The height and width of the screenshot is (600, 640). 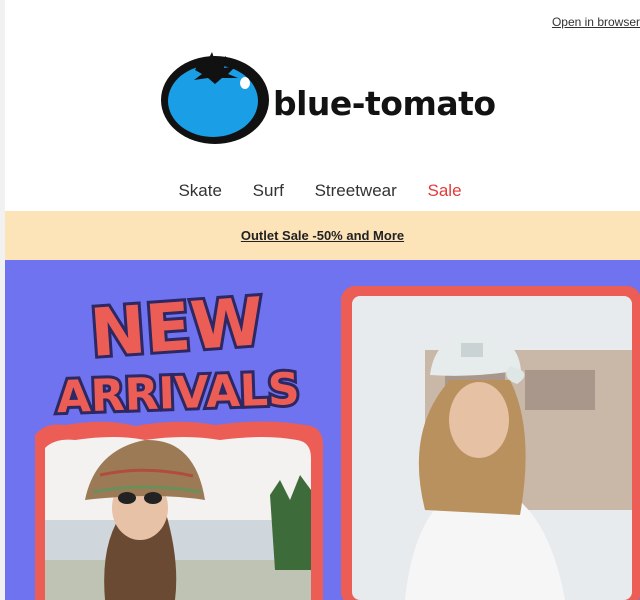 I want to click on product-photo-bucket-hat, so click(x=179, y=510).